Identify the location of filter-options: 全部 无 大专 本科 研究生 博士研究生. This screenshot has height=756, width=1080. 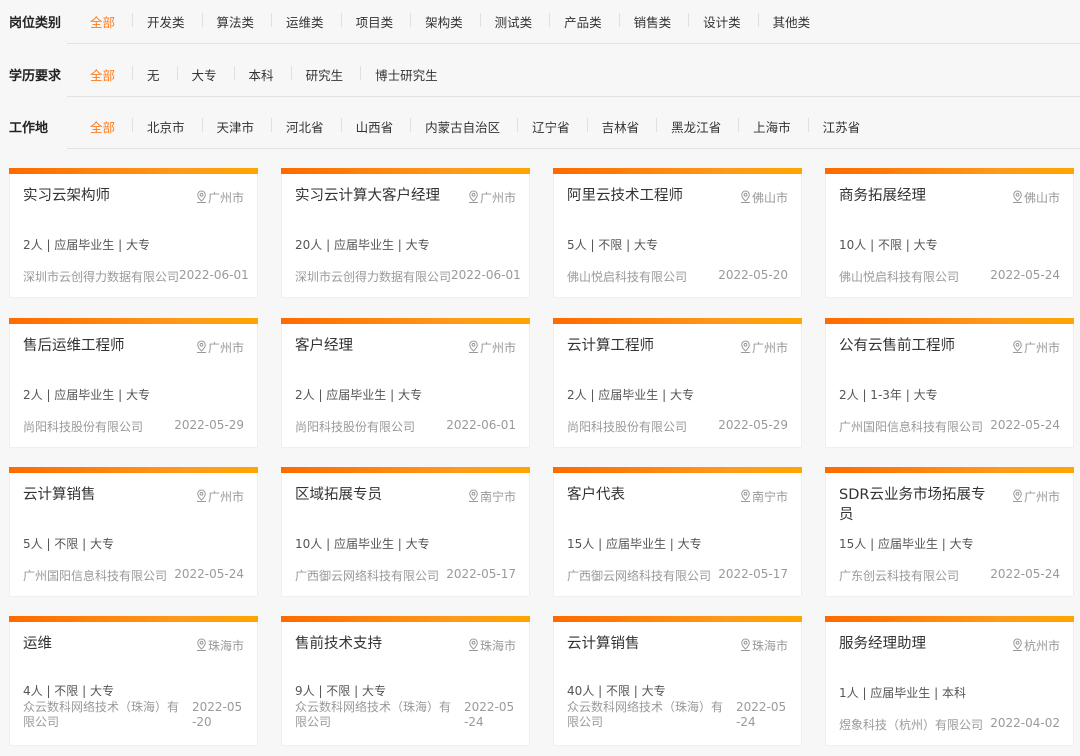
(266, 74).